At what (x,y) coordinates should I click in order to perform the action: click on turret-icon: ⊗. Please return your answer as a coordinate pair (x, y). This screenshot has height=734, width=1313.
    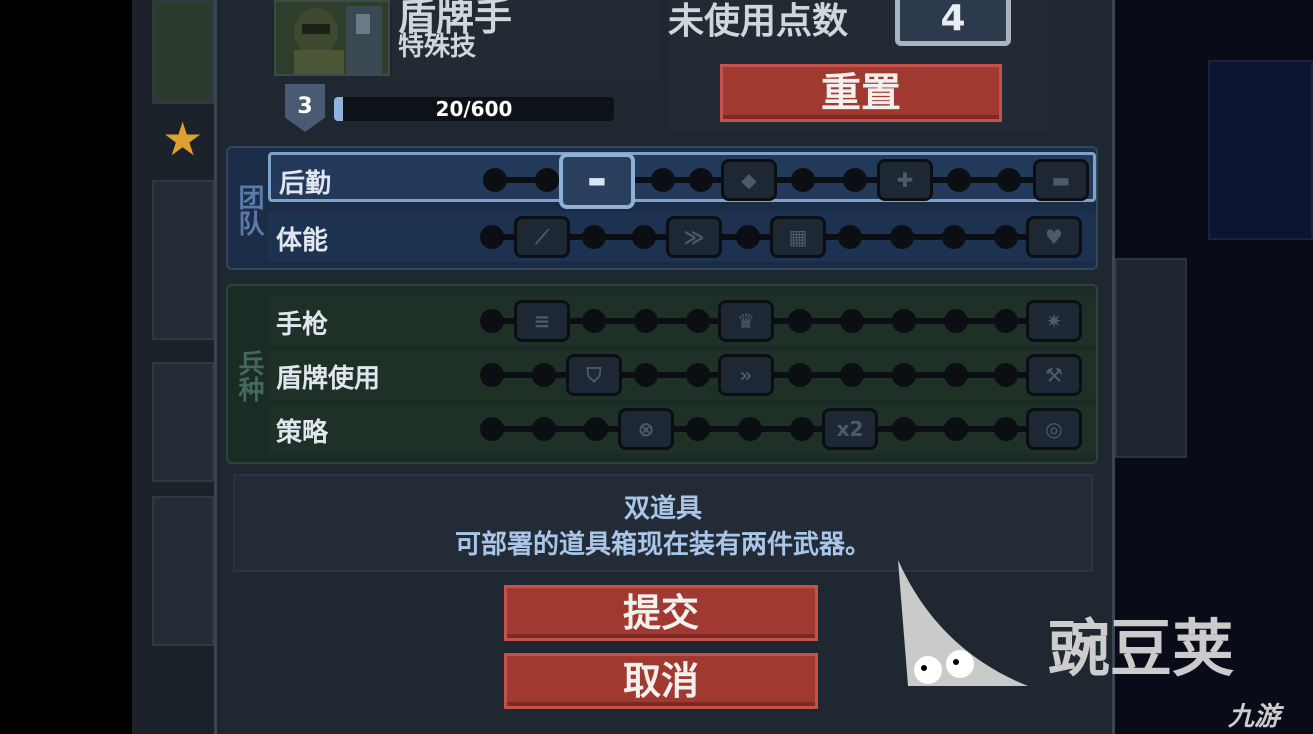
    Looking at the image, I should click on (646, 429).